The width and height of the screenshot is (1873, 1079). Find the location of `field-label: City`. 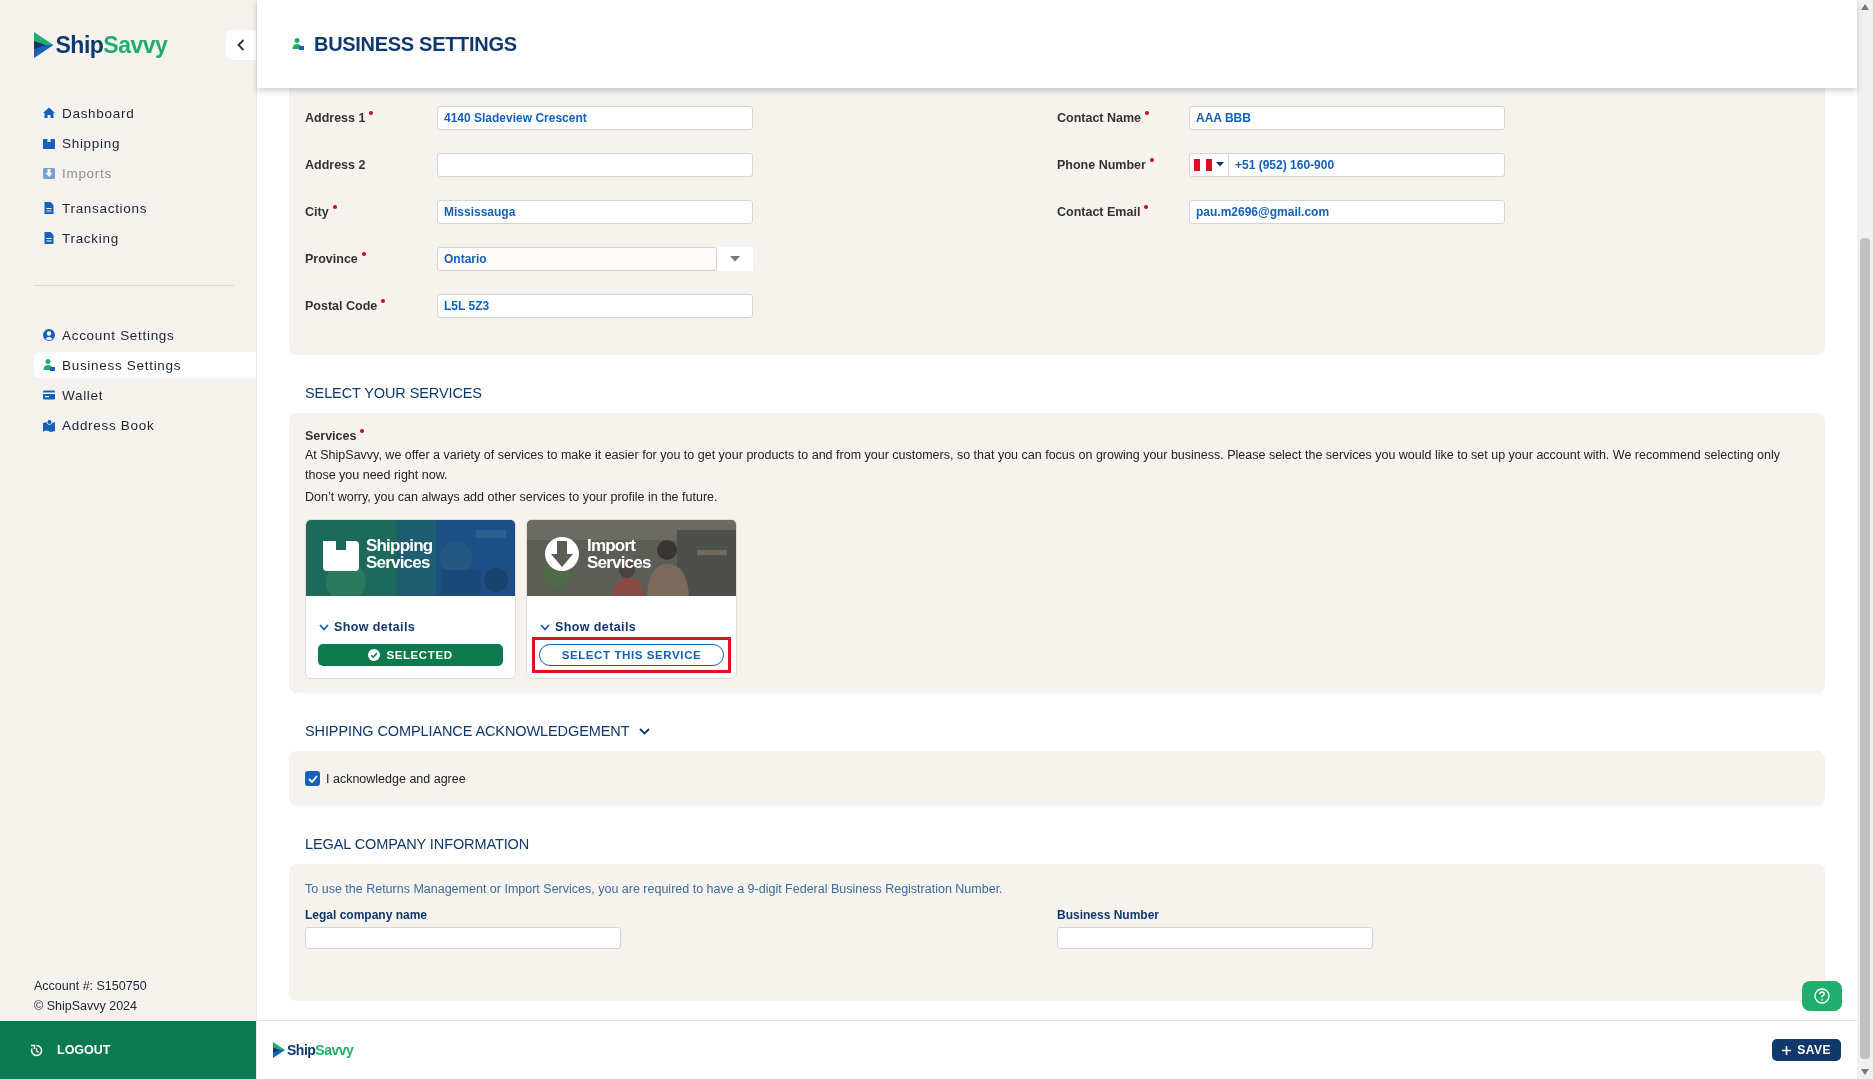

field-label: City is located at coordinates (317, 211).